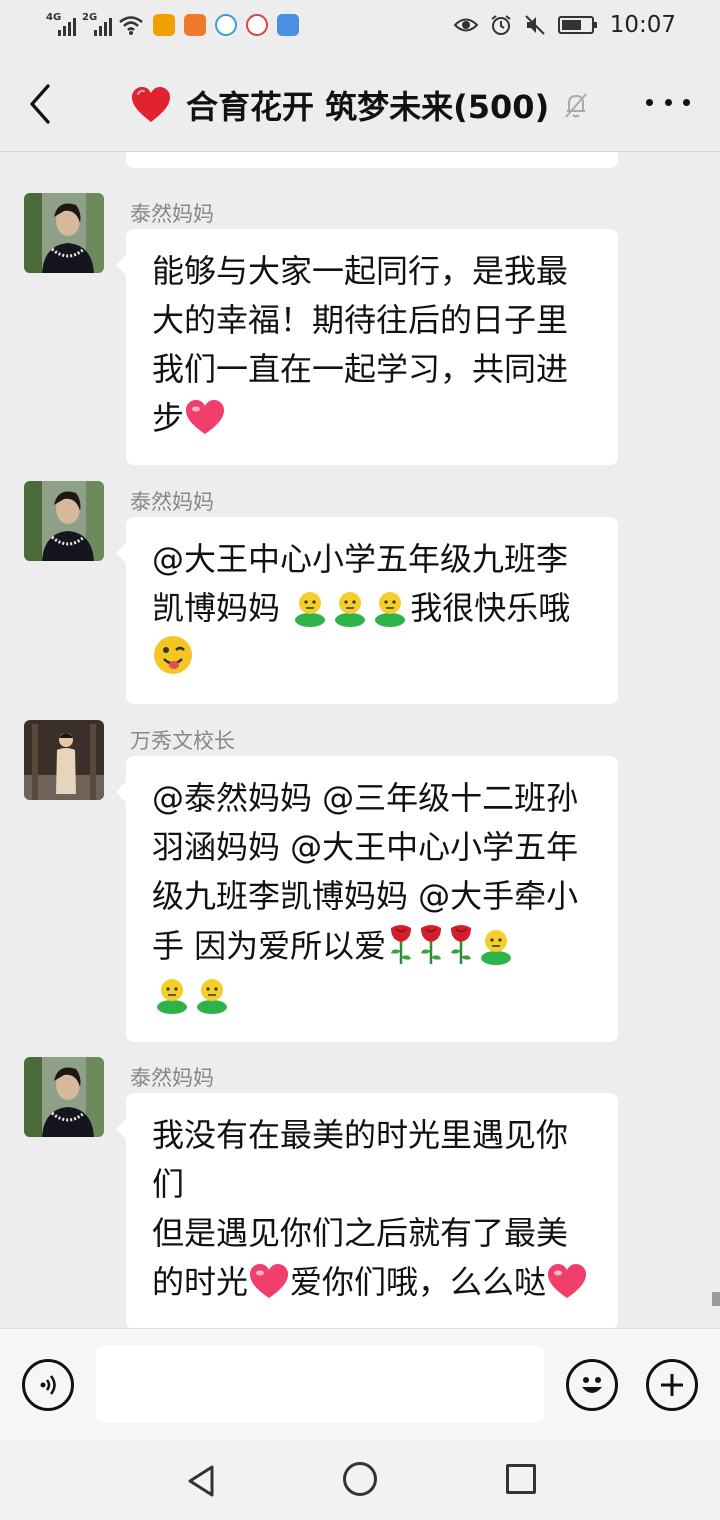 This screenshot has height=1520, width=720. I want to click on wifi-icon, so click(131, 25).